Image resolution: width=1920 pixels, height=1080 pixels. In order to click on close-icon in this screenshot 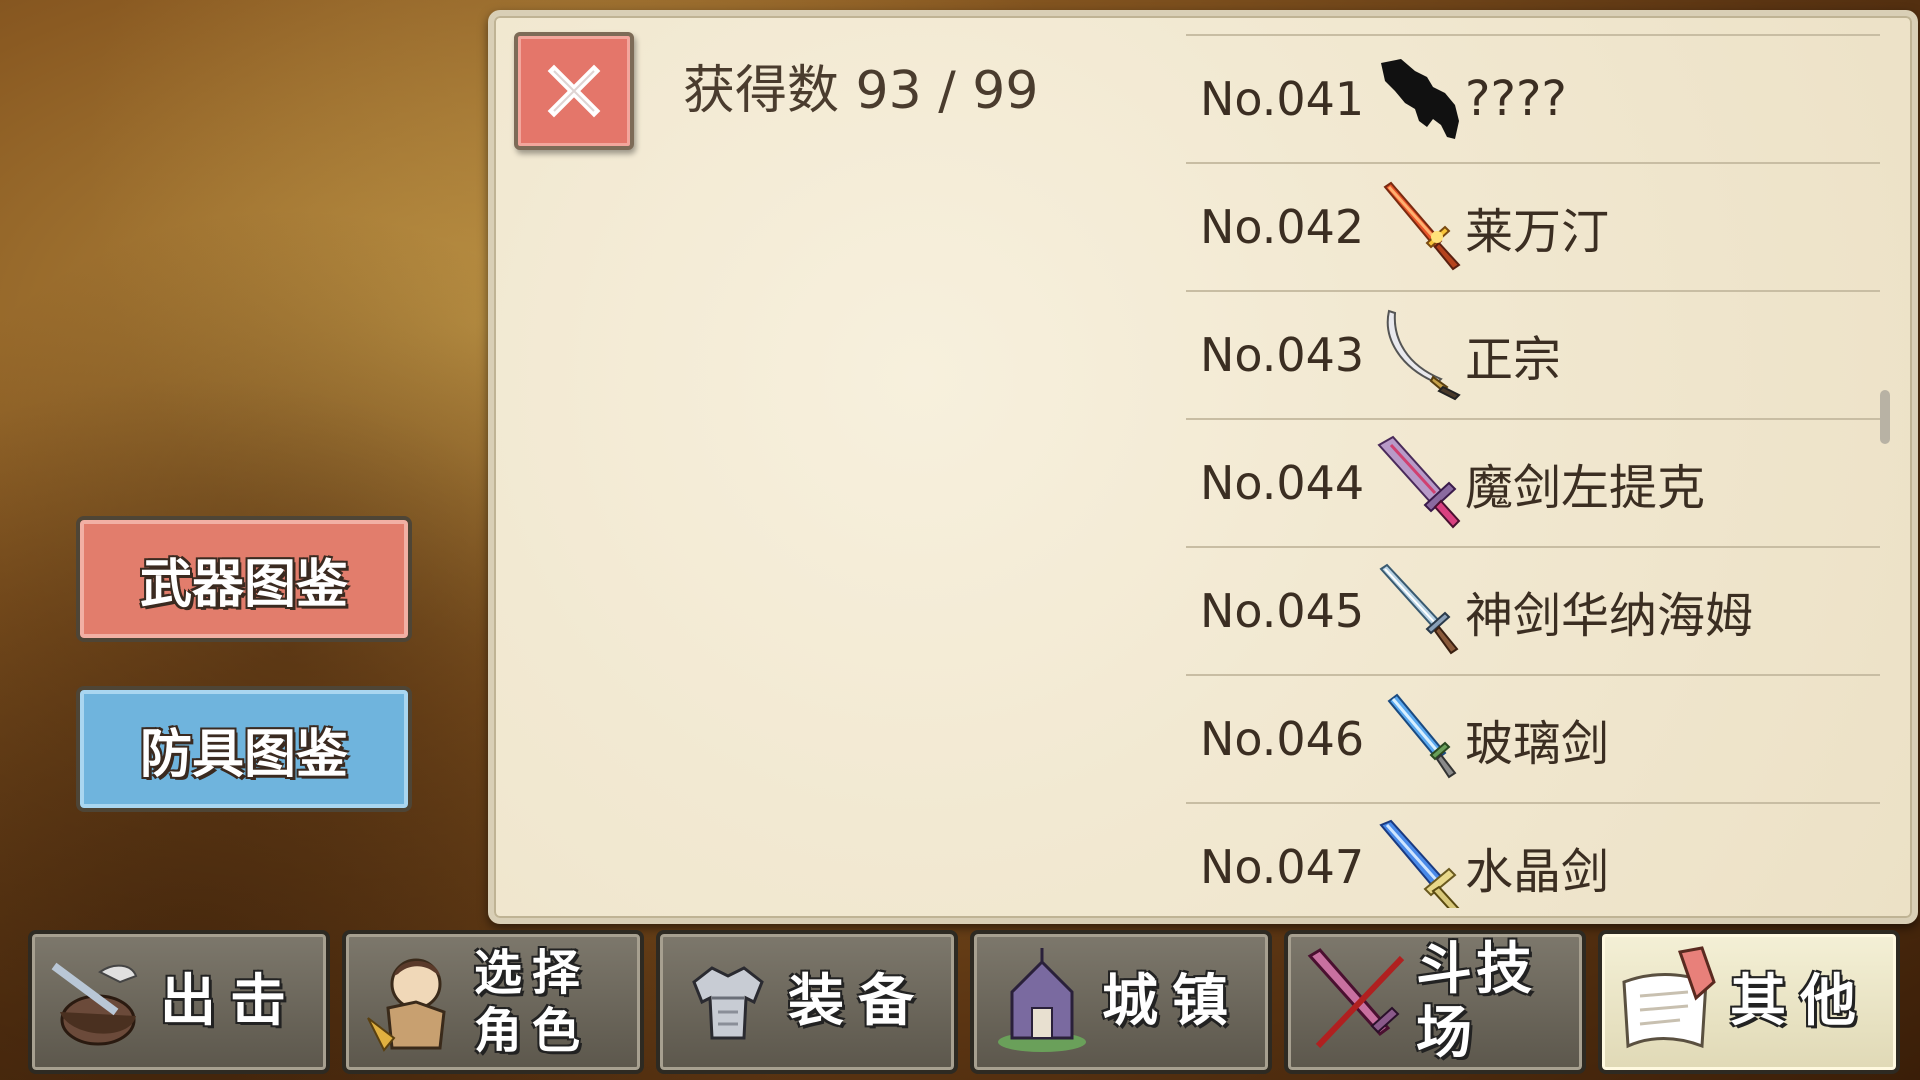, I will do `click(574, 91)`.